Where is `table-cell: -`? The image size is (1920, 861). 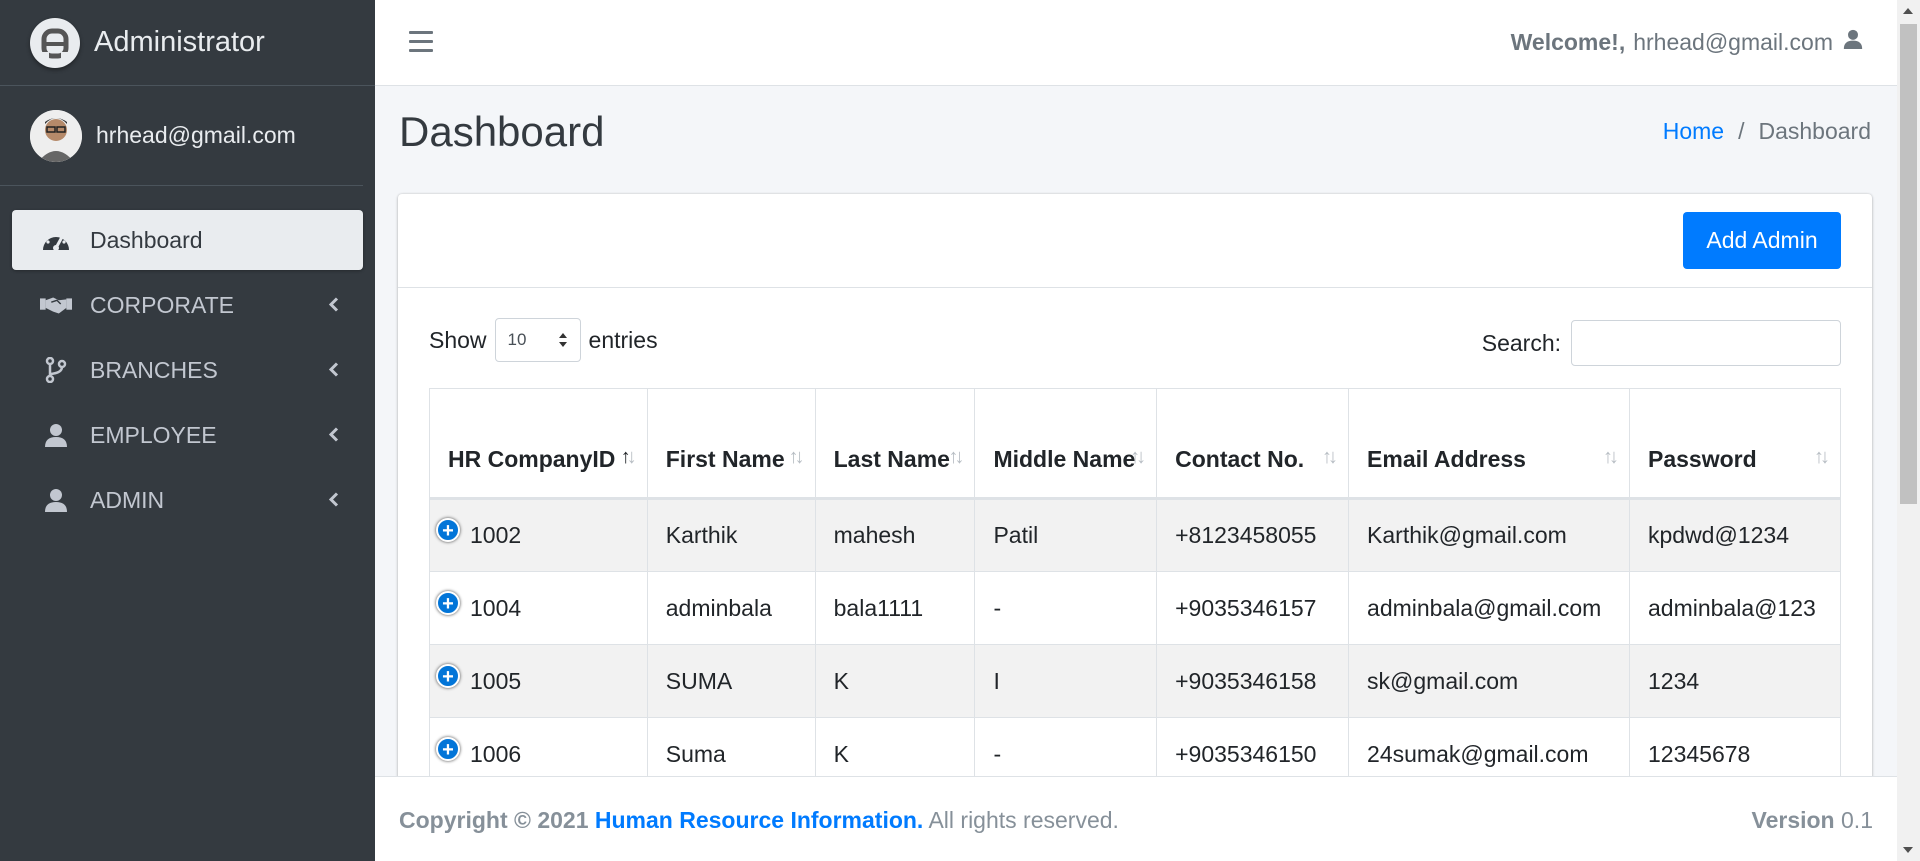 table-cell: - is located at coordinates (1066, 608).